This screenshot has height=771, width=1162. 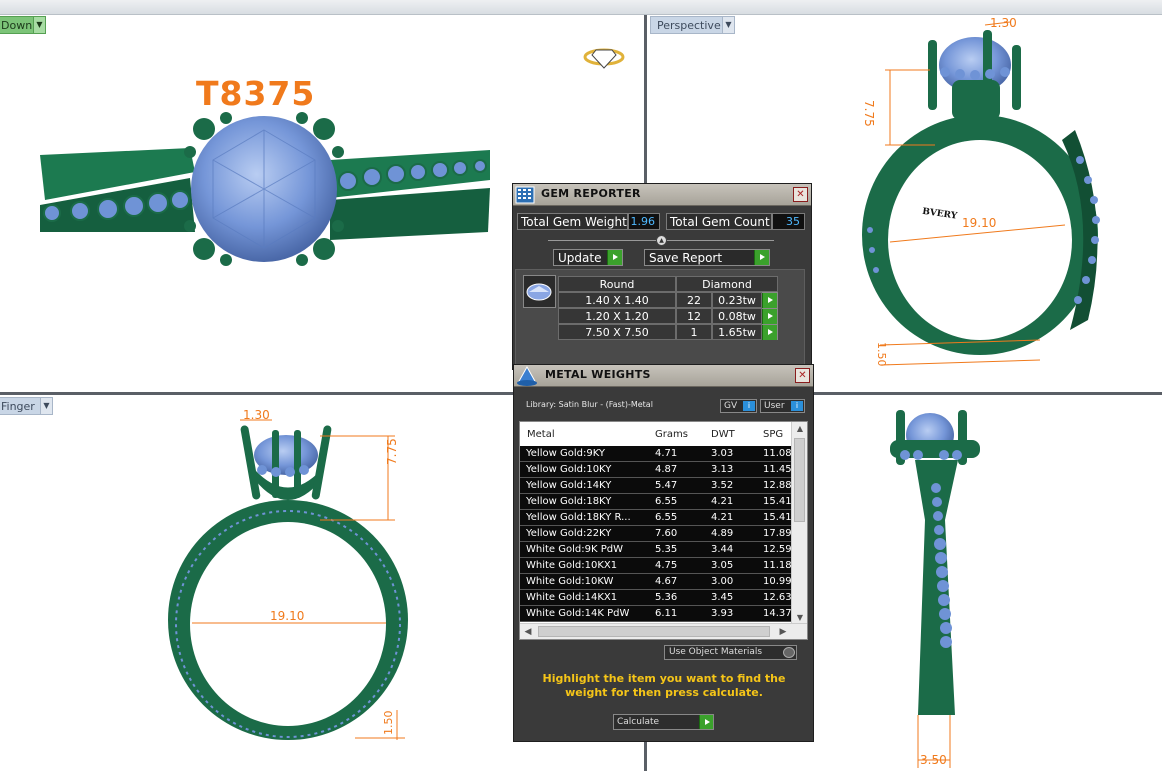 I want to click on column-header-metal: Metal, so click(x=541, y=434).